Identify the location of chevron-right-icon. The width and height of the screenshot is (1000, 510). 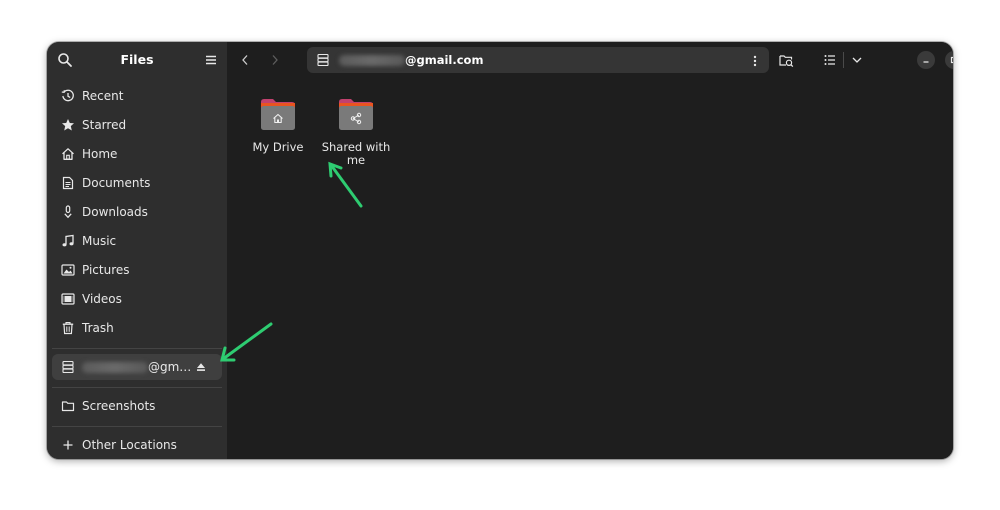
(275, 60).